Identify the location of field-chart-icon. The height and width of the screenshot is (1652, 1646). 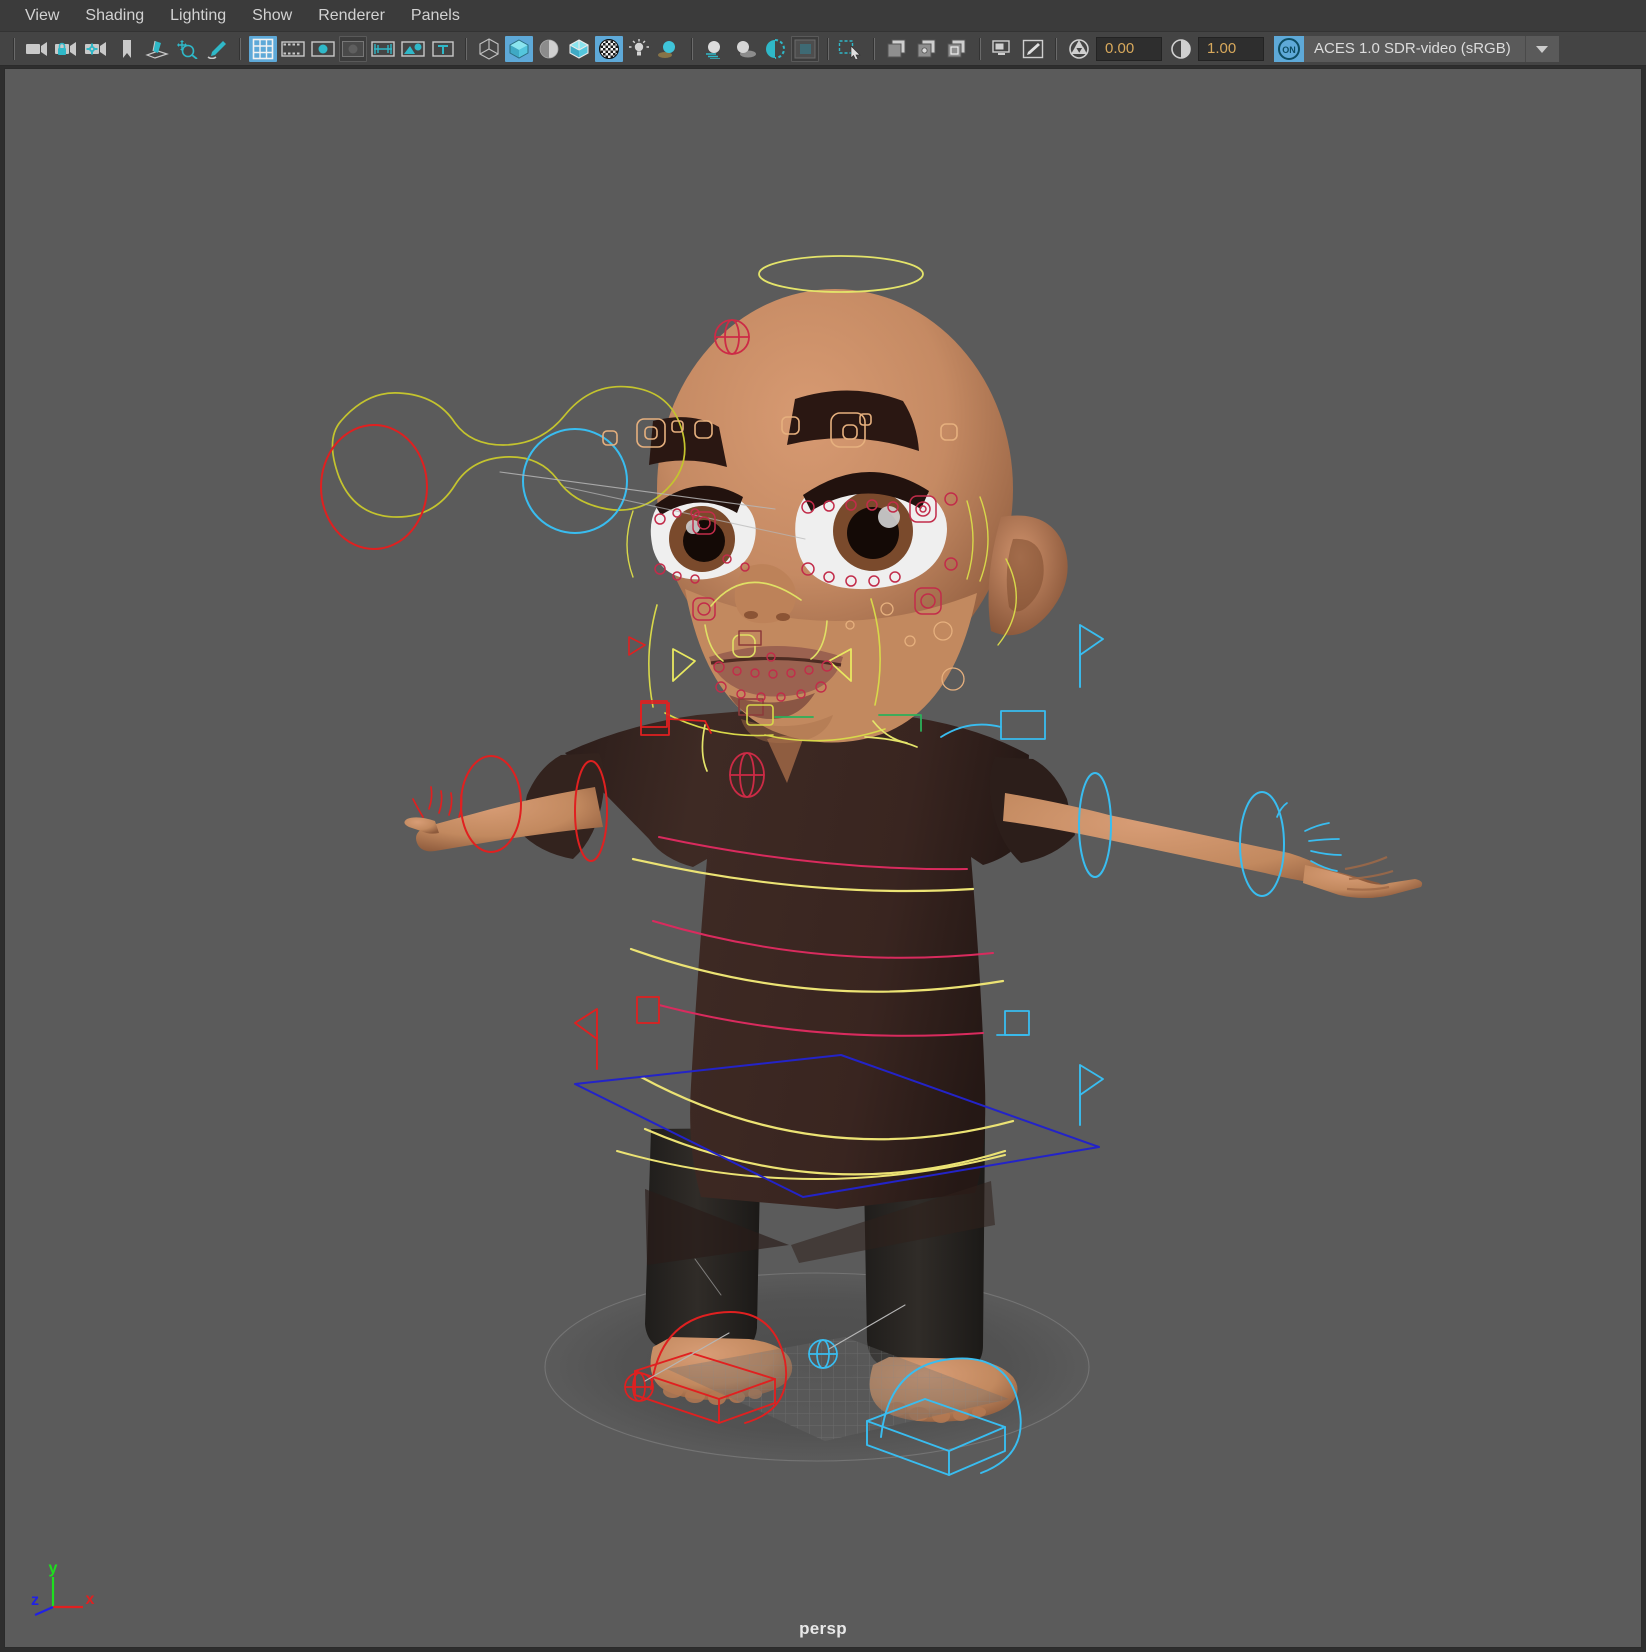
(383, 49).